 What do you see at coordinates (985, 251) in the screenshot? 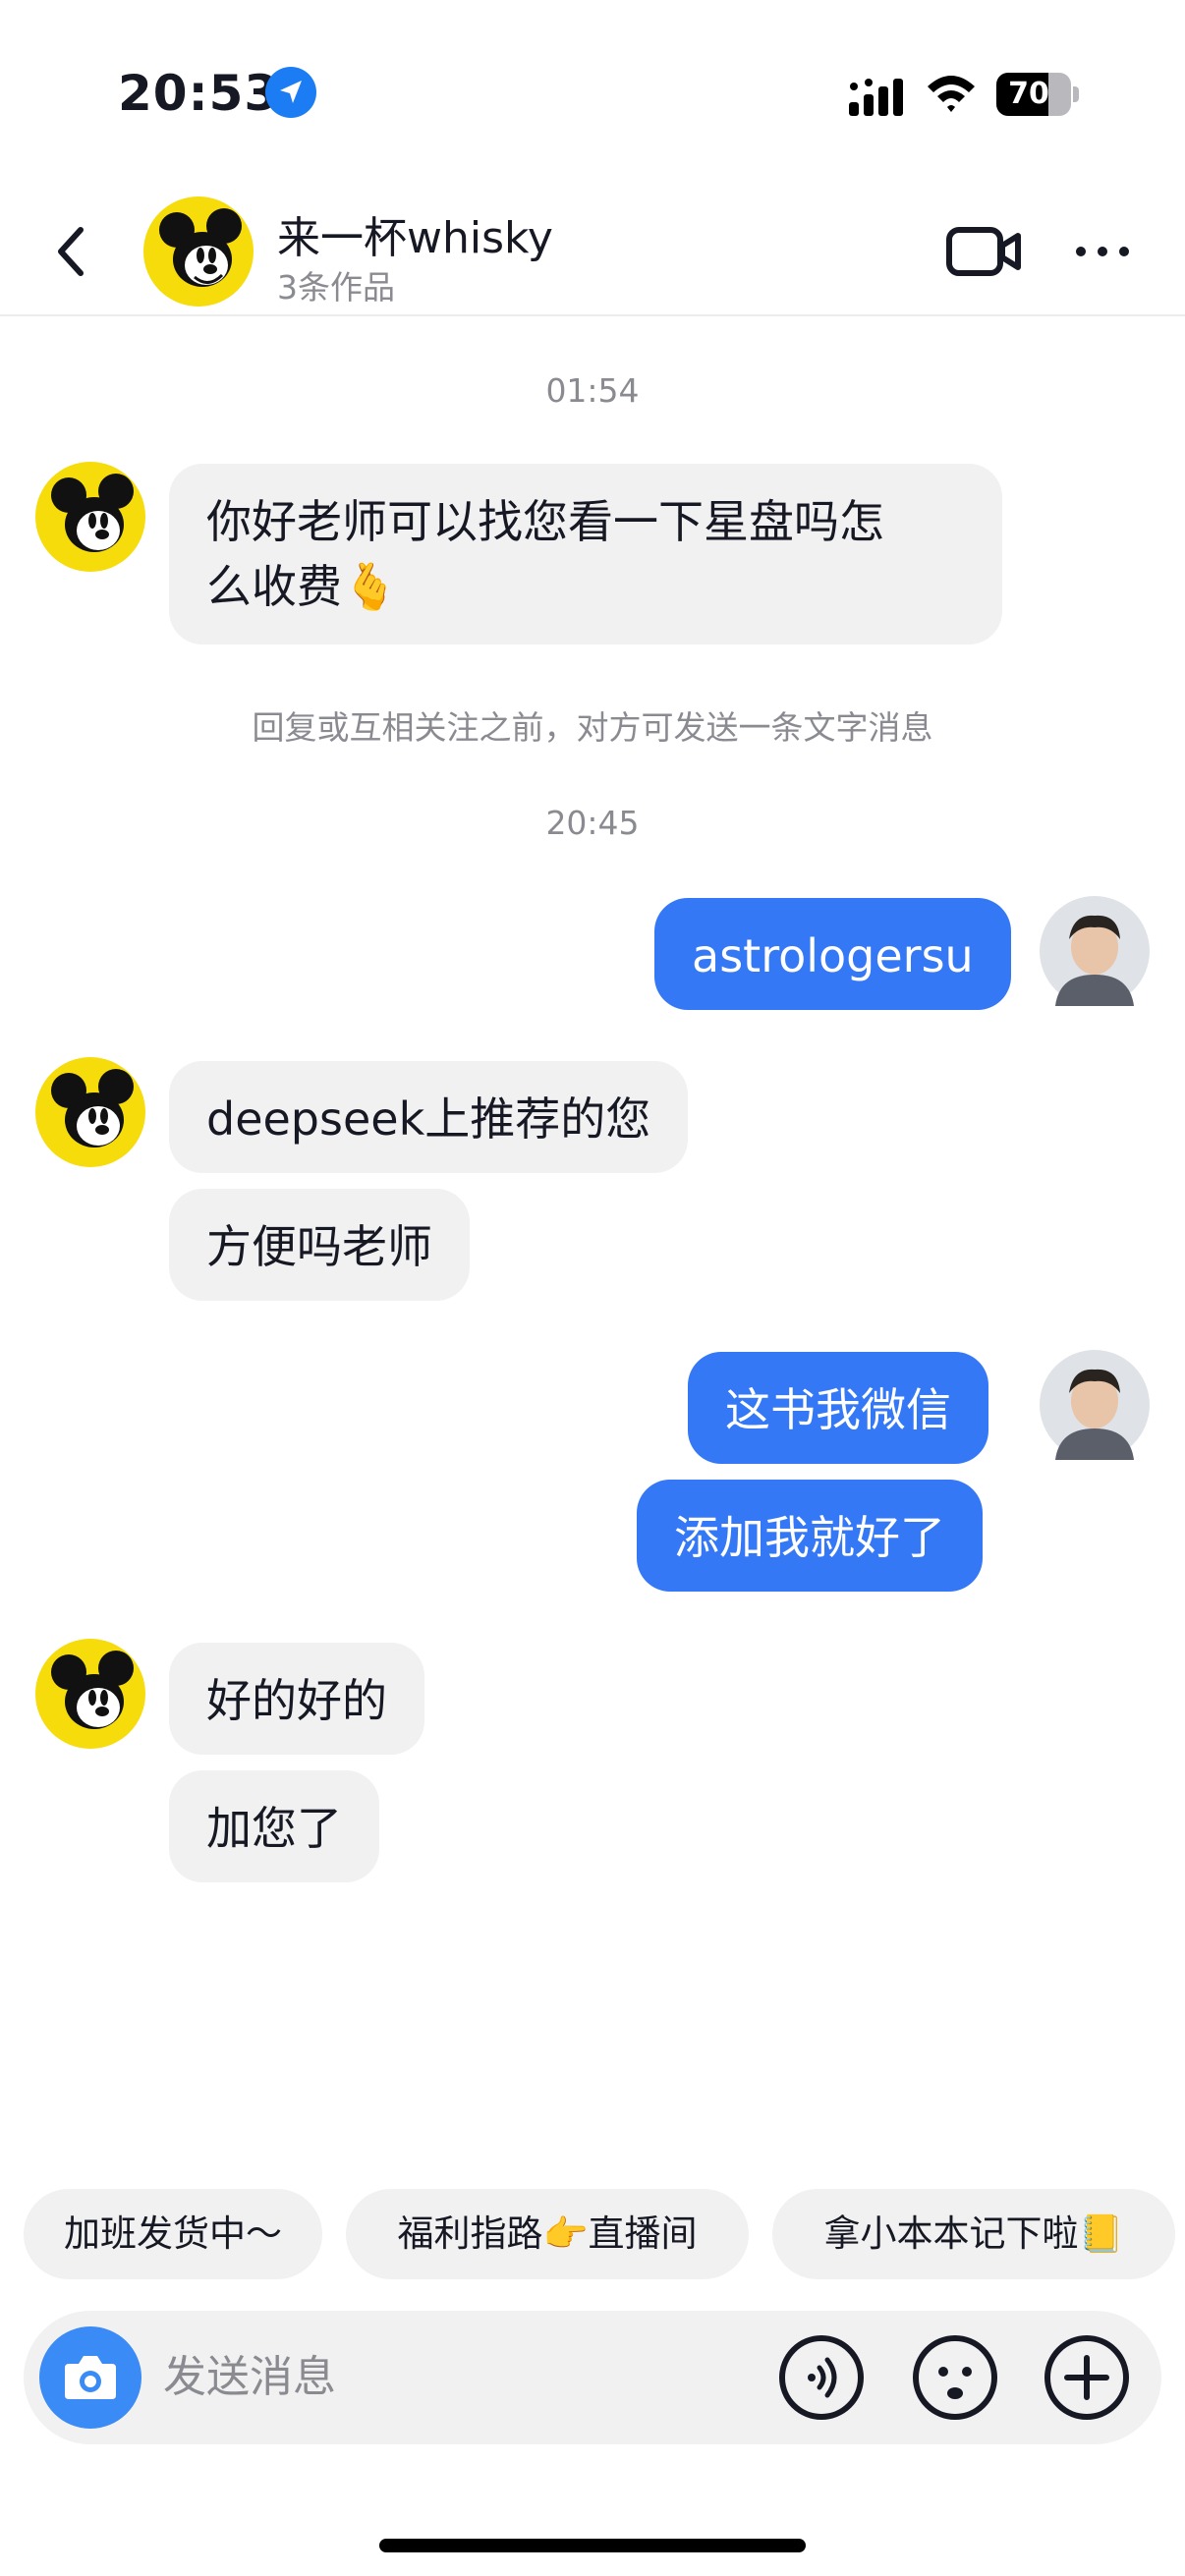
I see `video-call-icon` at bounding box center [985, 251].